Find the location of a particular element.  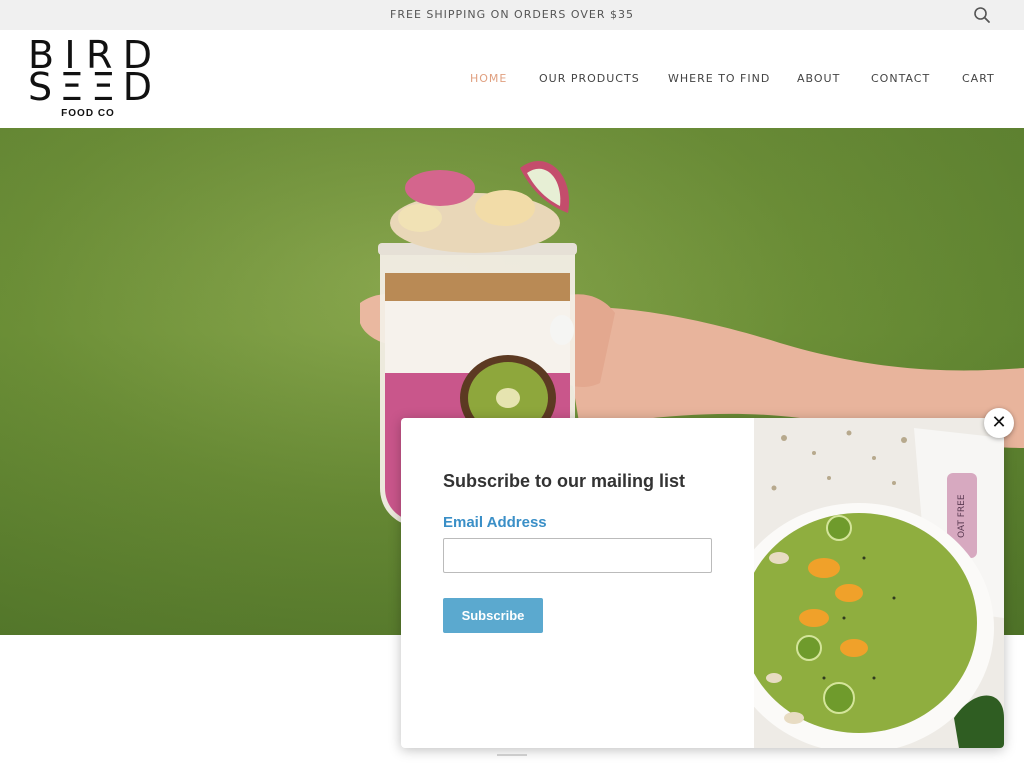

close-popup-button: ✕ is located at coordinates (999, 423).